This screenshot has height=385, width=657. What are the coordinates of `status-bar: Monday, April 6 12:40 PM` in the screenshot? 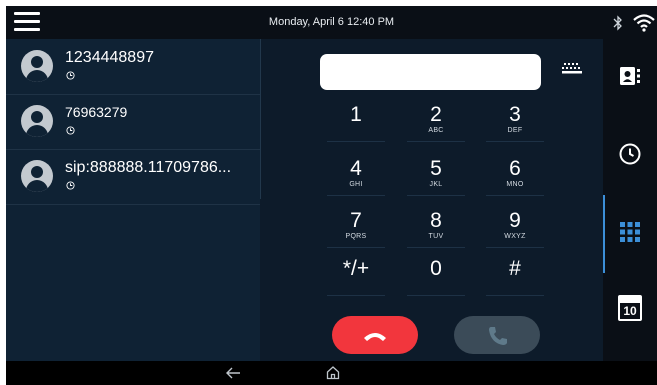 It's located at (331, 22).